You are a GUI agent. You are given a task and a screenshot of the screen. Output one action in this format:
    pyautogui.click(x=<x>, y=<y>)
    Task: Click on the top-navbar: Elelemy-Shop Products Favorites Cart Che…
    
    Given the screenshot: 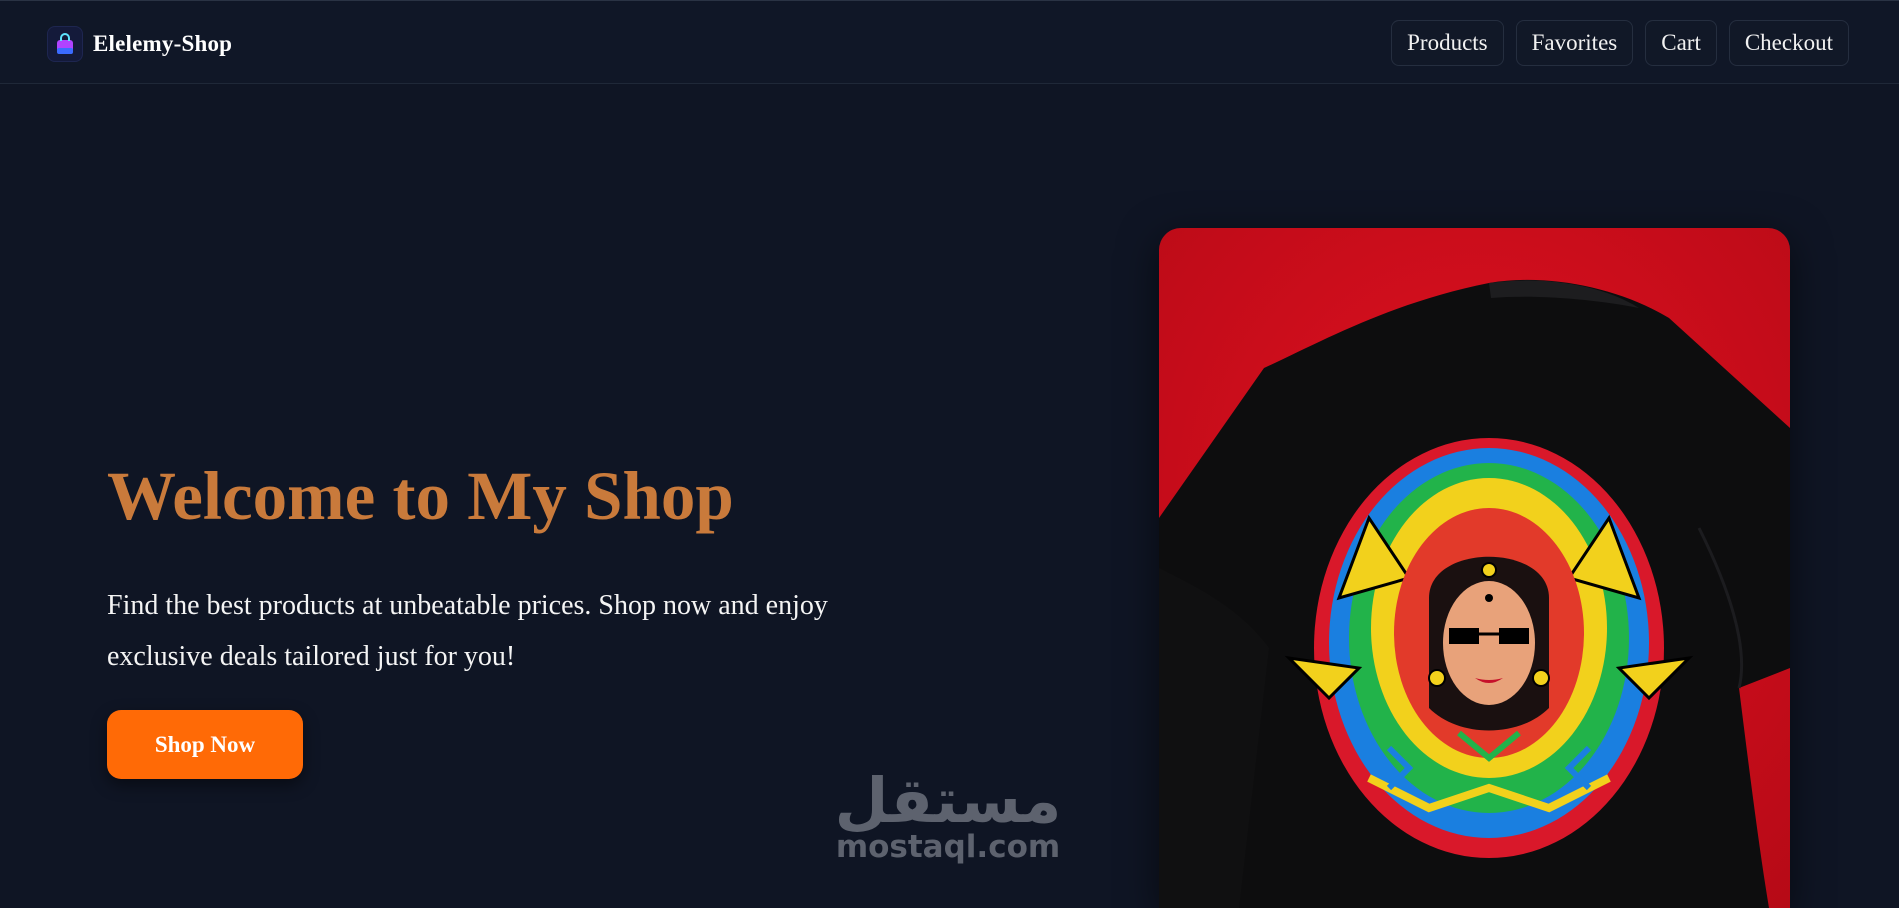 What is the action you would take?
    pyautogui.click(x=949, y=42)
    